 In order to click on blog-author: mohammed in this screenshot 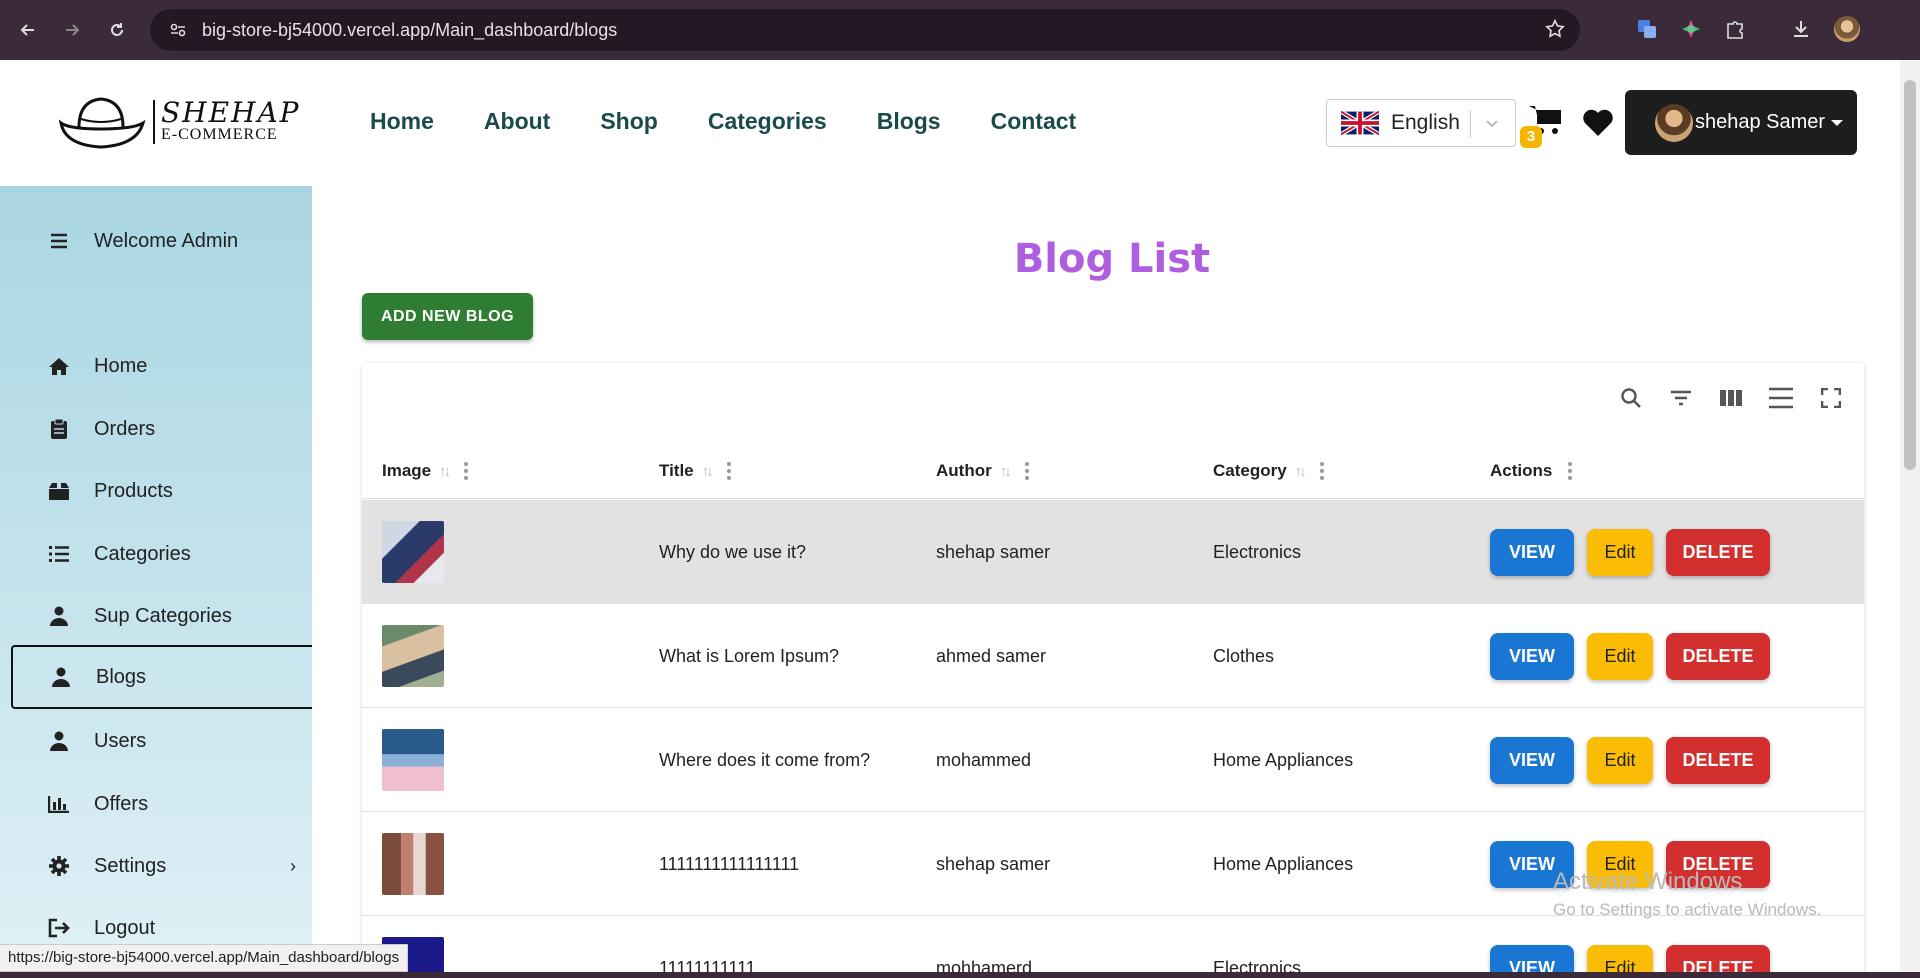, I will do `click(984, 759)`.